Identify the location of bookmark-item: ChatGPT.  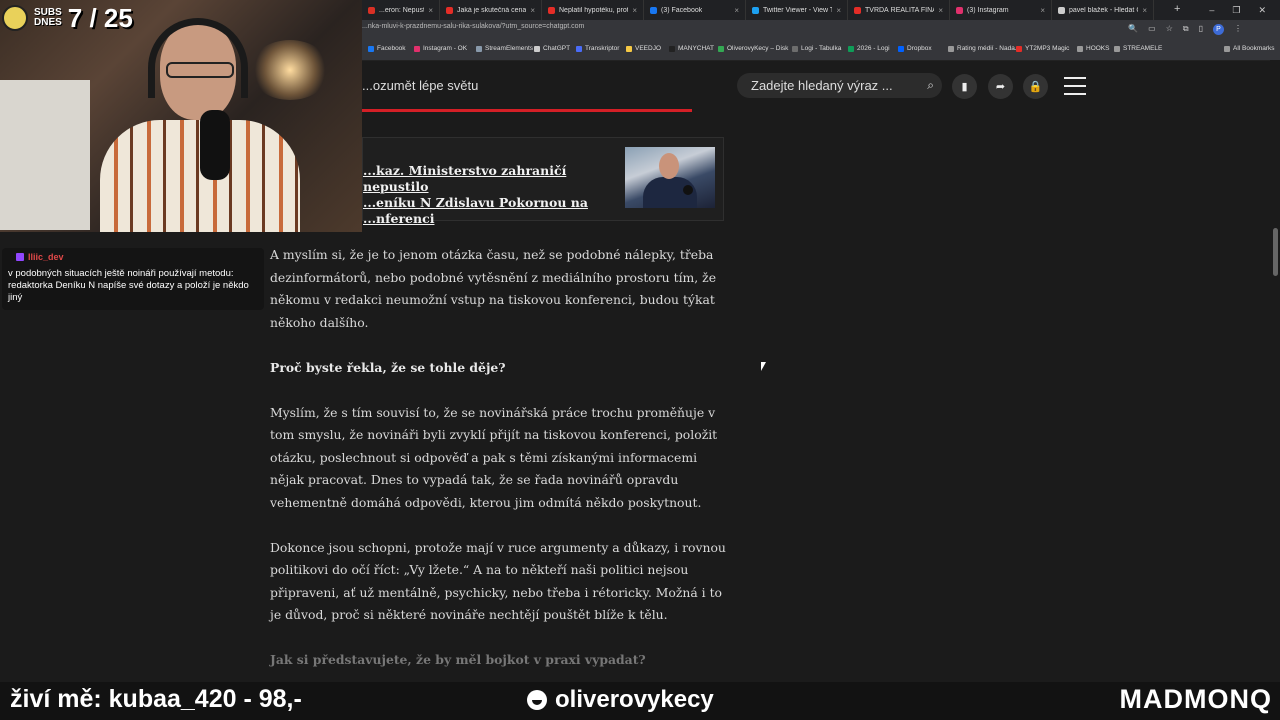
(552, 48).